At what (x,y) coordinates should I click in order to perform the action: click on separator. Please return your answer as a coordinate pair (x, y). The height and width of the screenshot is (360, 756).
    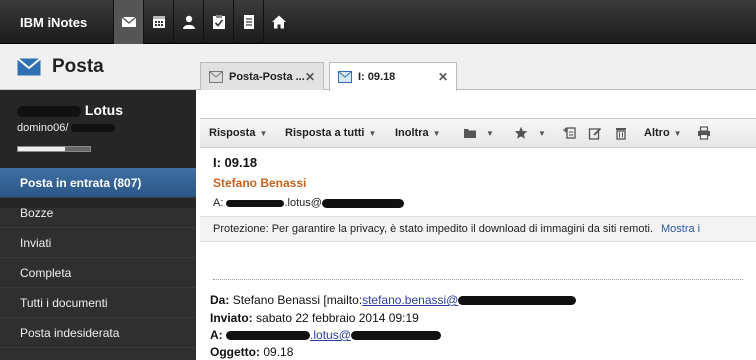
    Looking at the image, I should click on (478, 279).